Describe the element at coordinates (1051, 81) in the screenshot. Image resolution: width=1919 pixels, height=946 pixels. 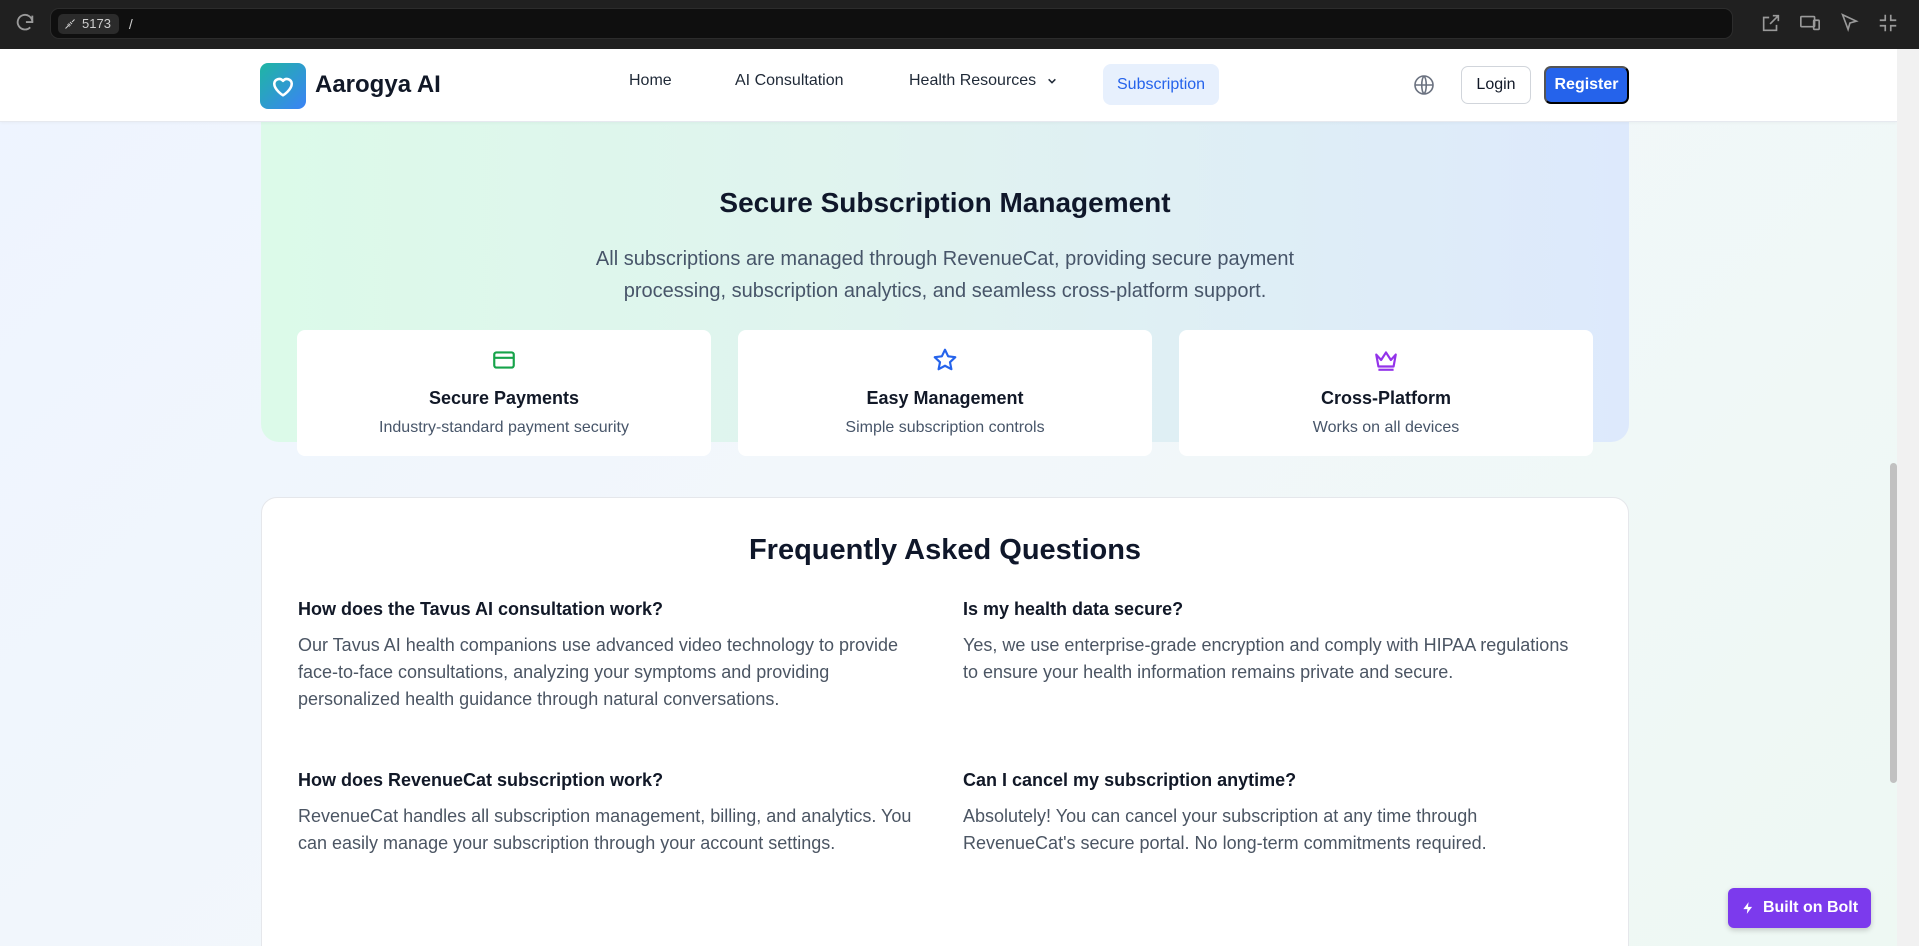
I see `chevron-down-icon` at that location.